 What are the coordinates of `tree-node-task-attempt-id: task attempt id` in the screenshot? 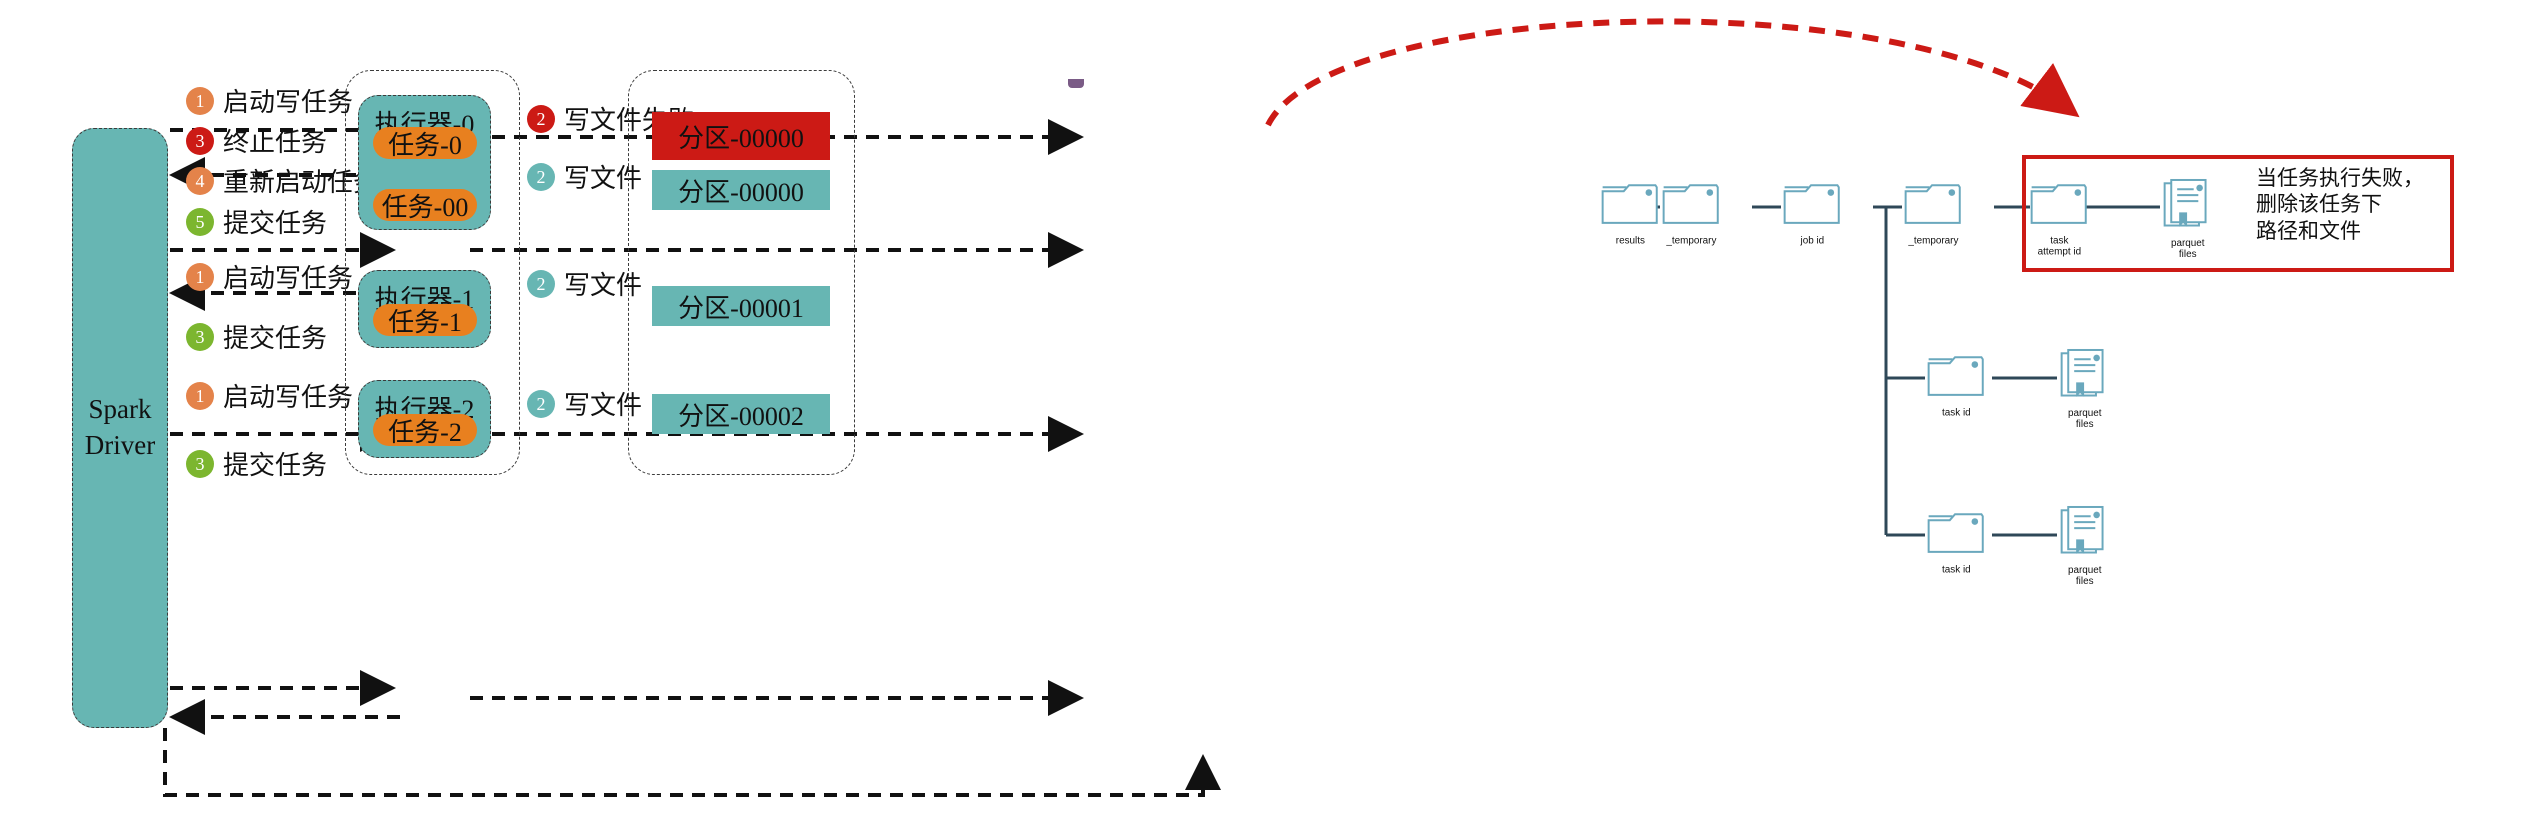 It's located at (2059, 218).